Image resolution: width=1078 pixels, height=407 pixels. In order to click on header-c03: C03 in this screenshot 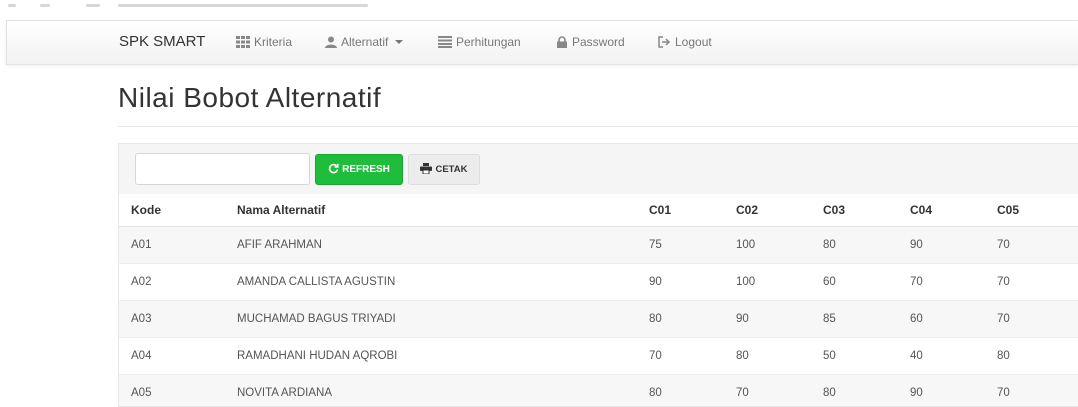, I will do `click(854, 210)`.